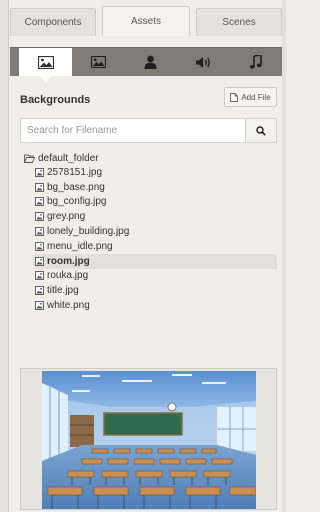  What do you see at coordinates (239, 22) in the screenshot?
I see `tab-scenes: Scenes` at bounding box center [239, 22].